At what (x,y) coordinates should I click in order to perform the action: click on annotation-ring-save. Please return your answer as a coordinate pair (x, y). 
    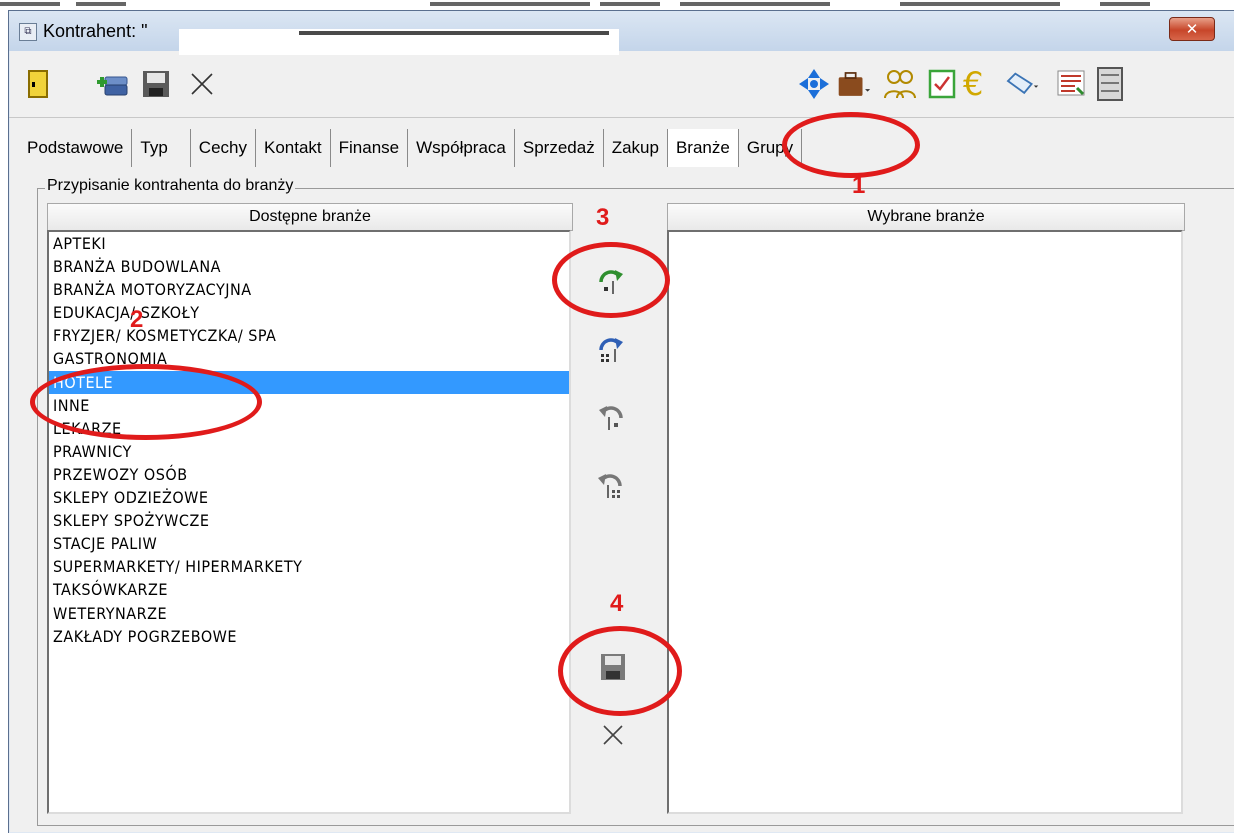
    Looking at the image, I should click on (620, 671).